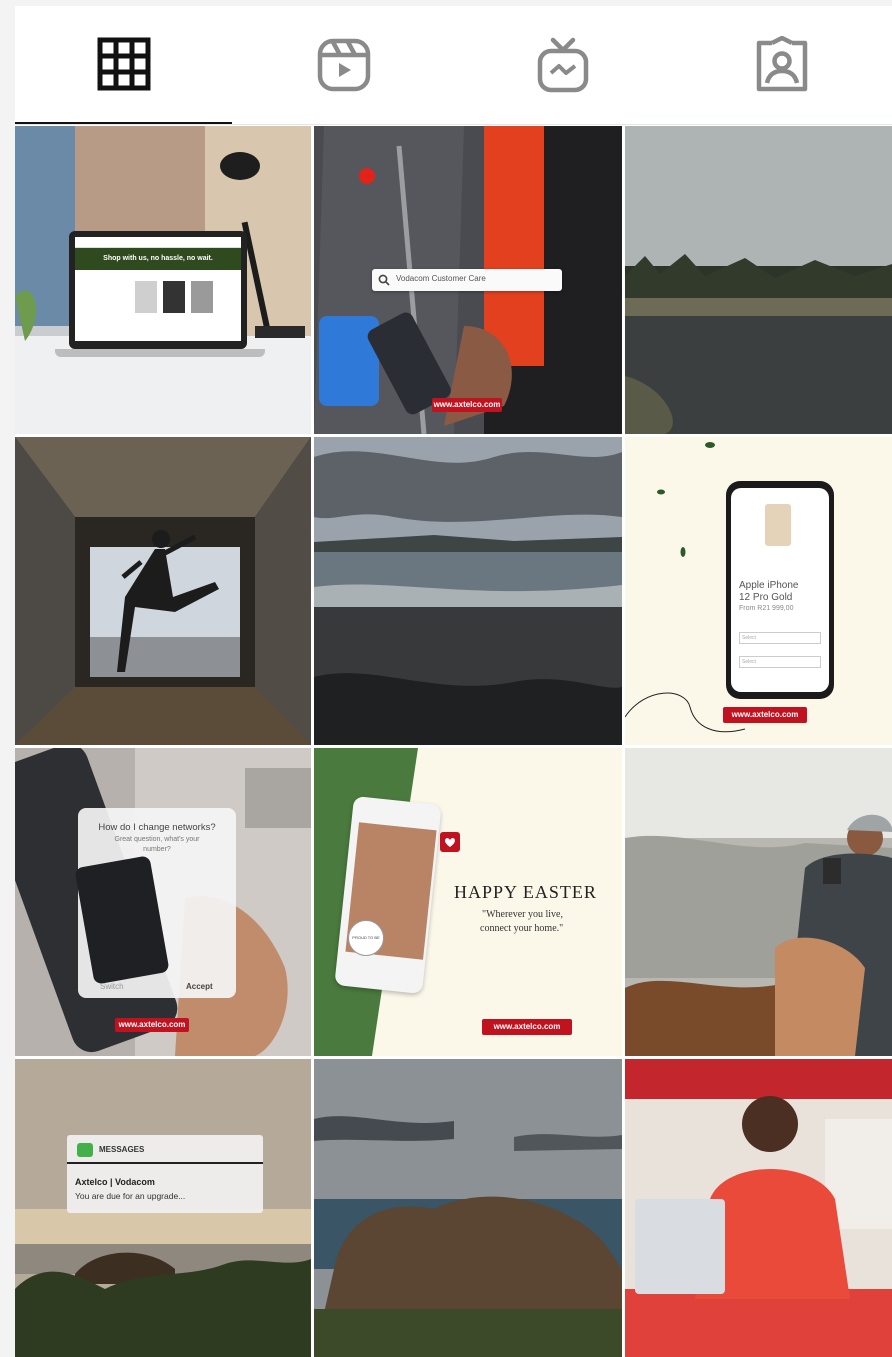 This screenshot has height=1357, width=892. I want to click on search-text: Vodacom Customer Care, so click(441, 278).